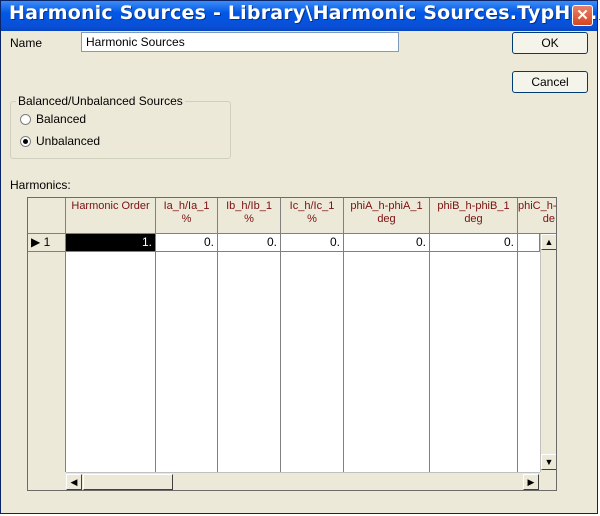  I want to click on unbalanced-radio-label: Unbalanced, so click(68, 141).